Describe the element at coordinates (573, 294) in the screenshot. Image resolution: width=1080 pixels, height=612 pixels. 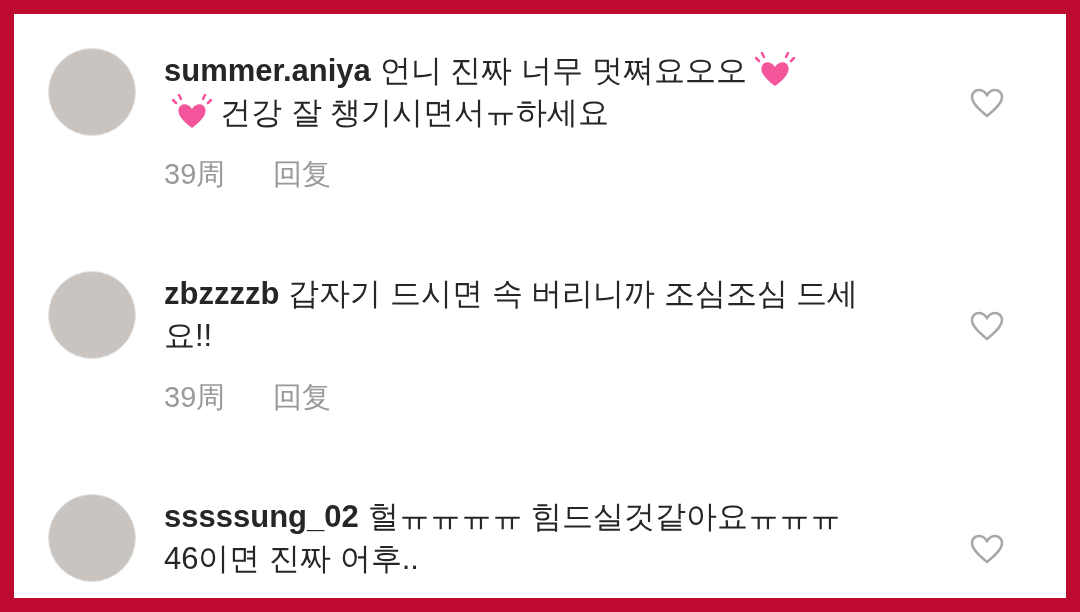
I see `comment-text: 갑자기 드시면 속 버리니까 조심조심 드세` at that location.